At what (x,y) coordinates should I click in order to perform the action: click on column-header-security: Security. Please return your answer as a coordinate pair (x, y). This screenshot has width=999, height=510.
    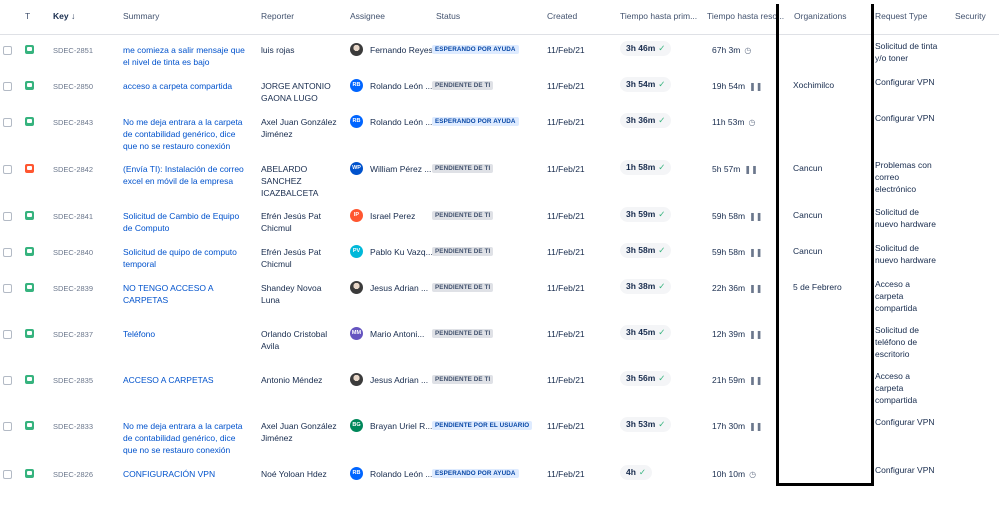
    Looking at the image, I should click on (970, 16).